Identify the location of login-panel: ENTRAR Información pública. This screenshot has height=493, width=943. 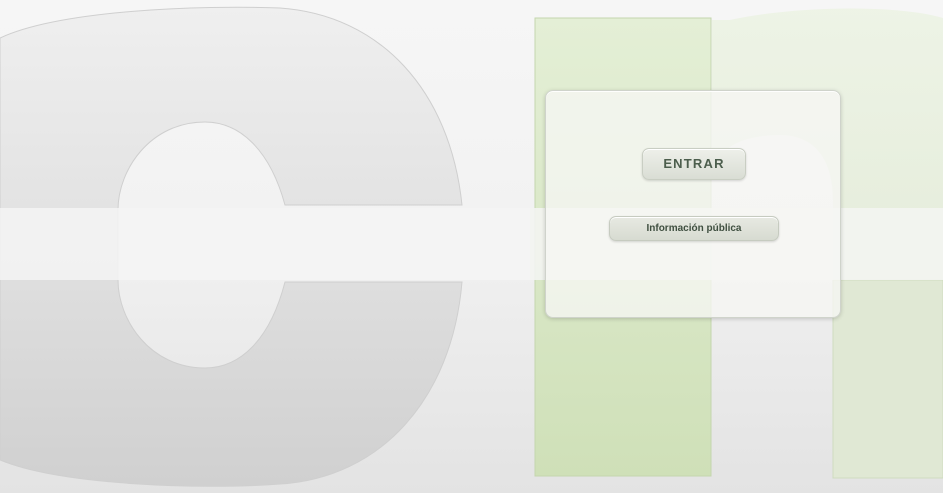
(693, 204).